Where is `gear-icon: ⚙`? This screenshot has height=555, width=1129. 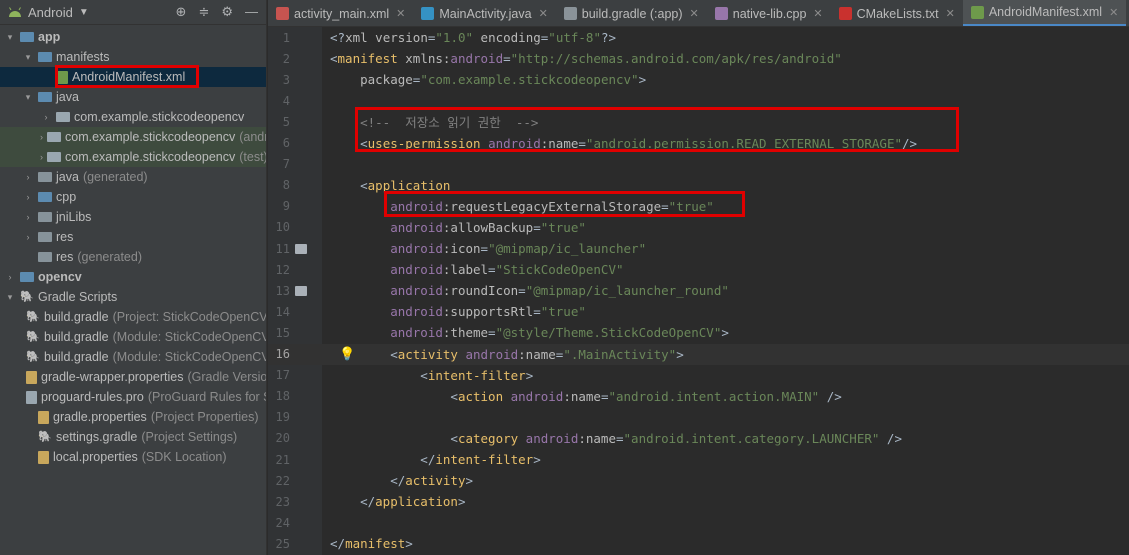 gear-icon: ⚙ is located at coordinates (227, 12).